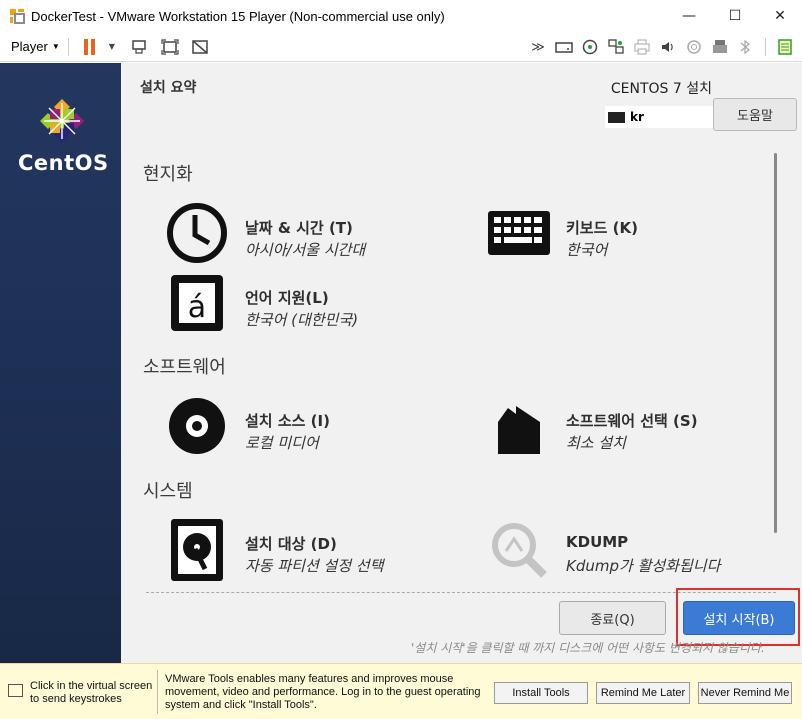  I want to click on usb-printer-icon, so click(720, 47).